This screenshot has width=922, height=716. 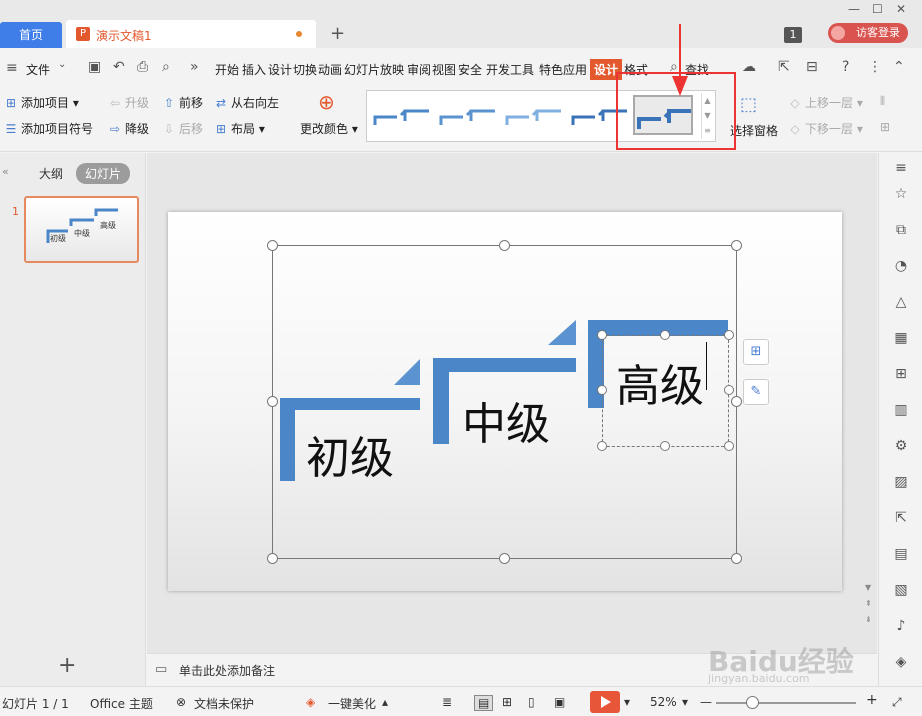 What do you see at coordinates (5, 171) in the screenshot?
I see `collapse-pane-icon: «` at bounding box center [5, 171].